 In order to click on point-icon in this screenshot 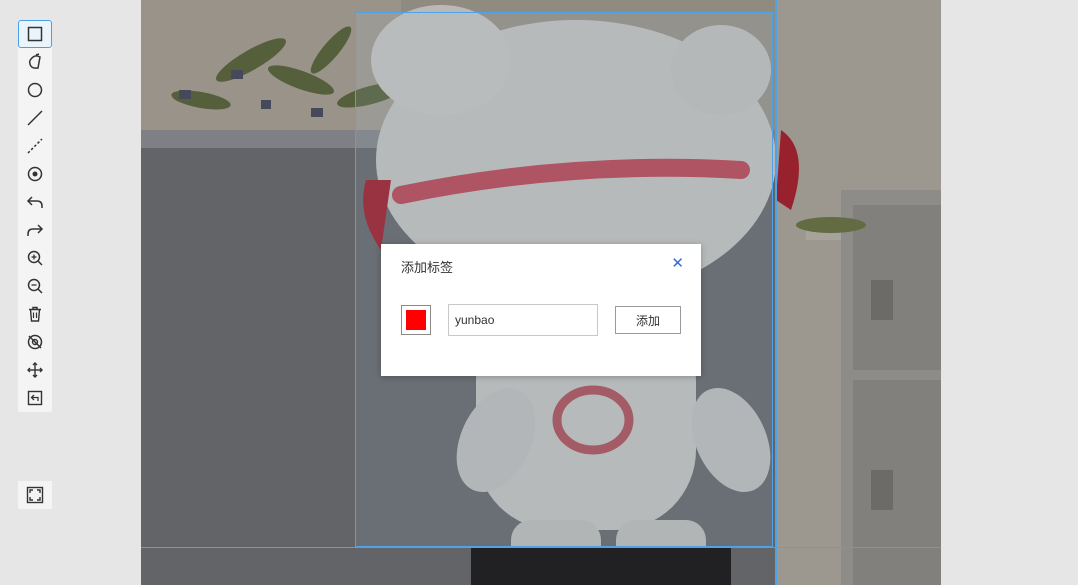, I will do `click(35, 174)`.